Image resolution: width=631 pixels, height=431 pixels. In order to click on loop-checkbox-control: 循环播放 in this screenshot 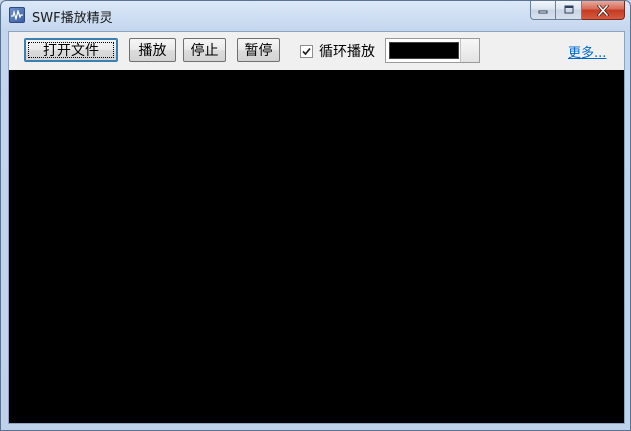, I will do `click(337, 51)`.